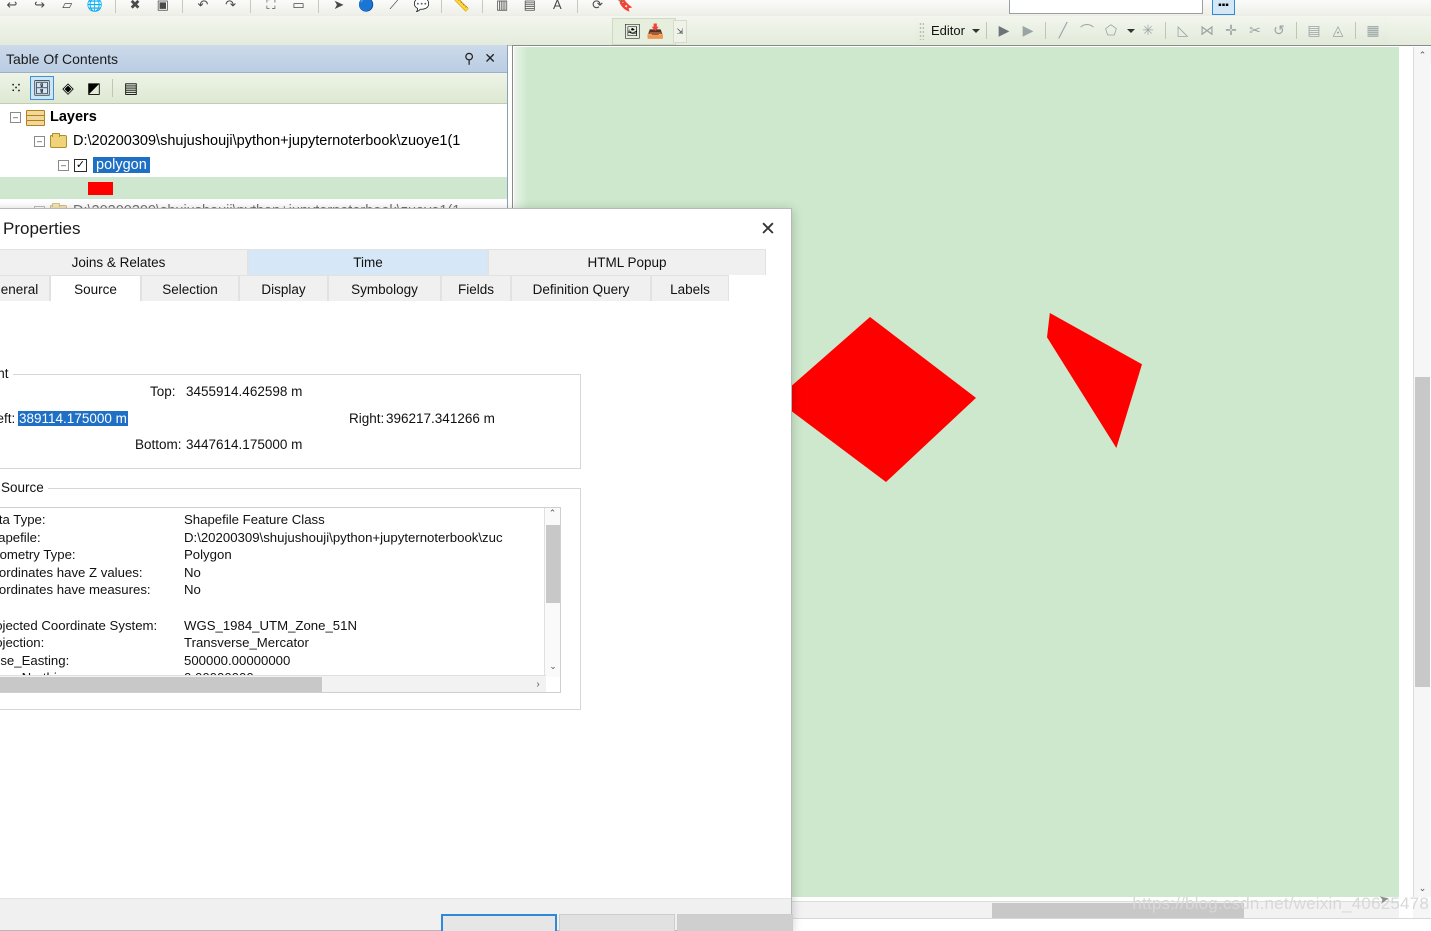 This screenshot has width=1431, height=931. What do you see at coordinates (1183, 31) in the screenshot?
I see `trace-icon: ◺` at bounding box center [1183, 31].